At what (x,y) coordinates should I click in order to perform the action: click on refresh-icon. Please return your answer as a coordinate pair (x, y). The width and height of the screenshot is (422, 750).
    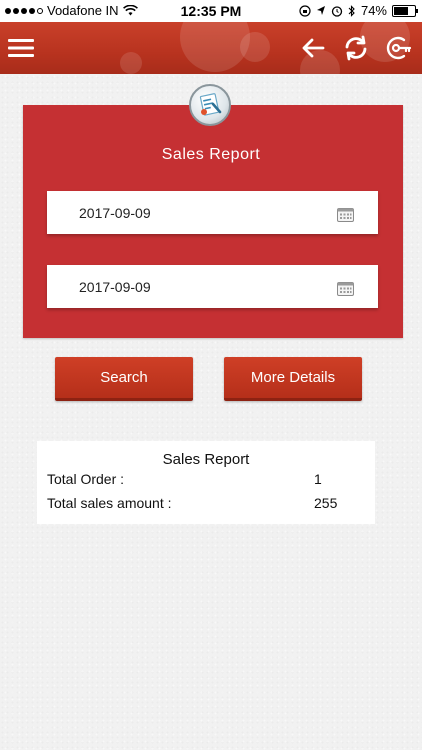
    Looking at the image, I should click on (356, 48).